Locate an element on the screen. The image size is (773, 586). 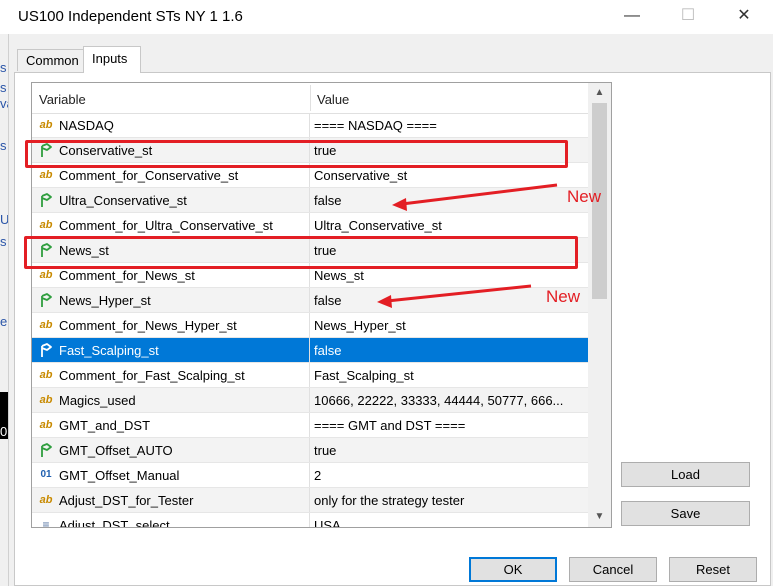
cancel-button: Cancel is located at coordinates (613, 569).